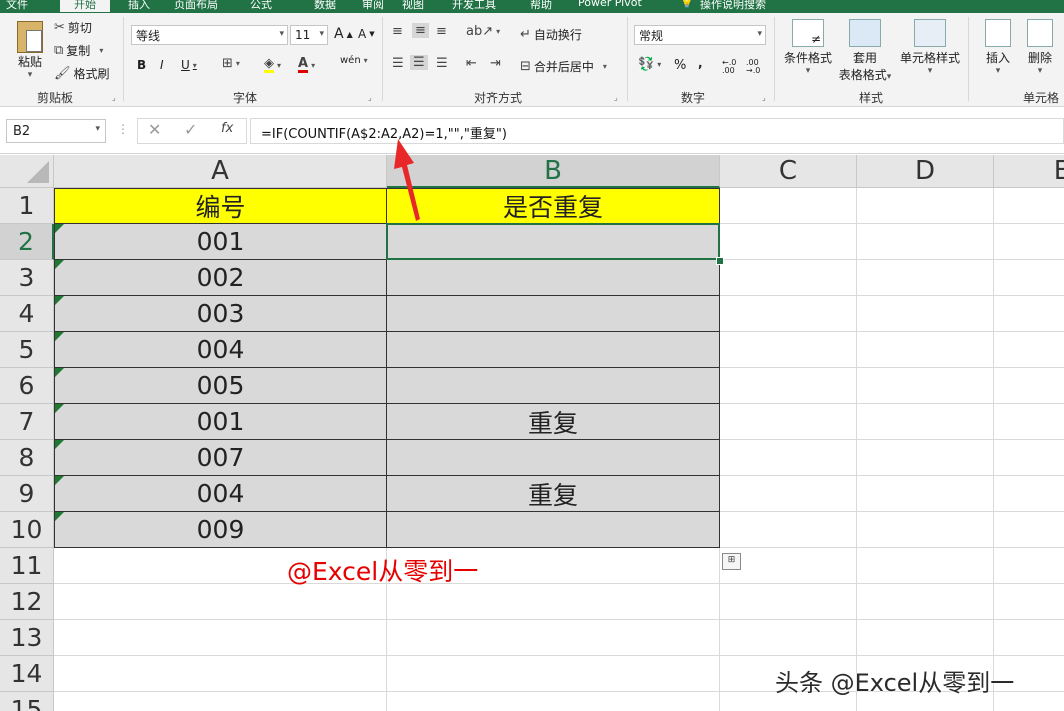 The image size is (1064, 711). What do you see at coordinates (200, 6) in the screenshot?
I see `tab-page-layout: 页面布局` at bounding box center [200, 6].